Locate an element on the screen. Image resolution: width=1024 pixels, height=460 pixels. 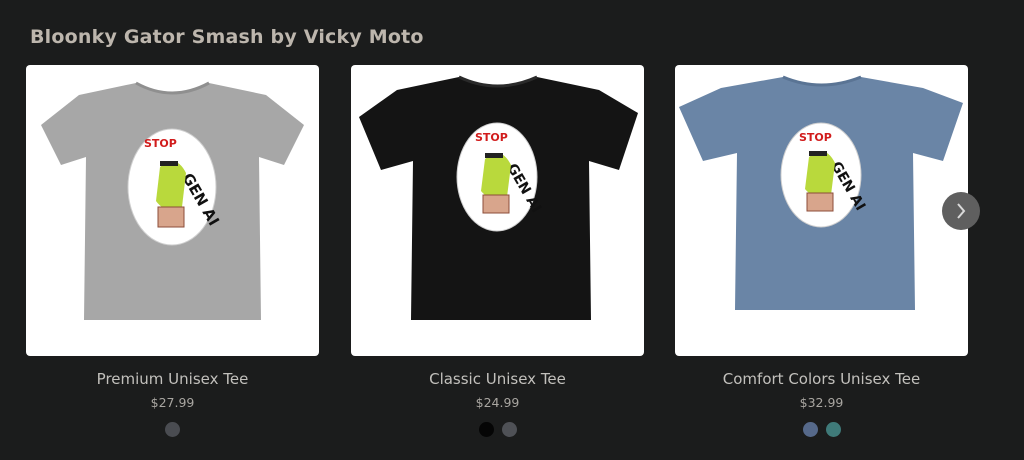
carousel-next-button is located at coordinates (961, 211).